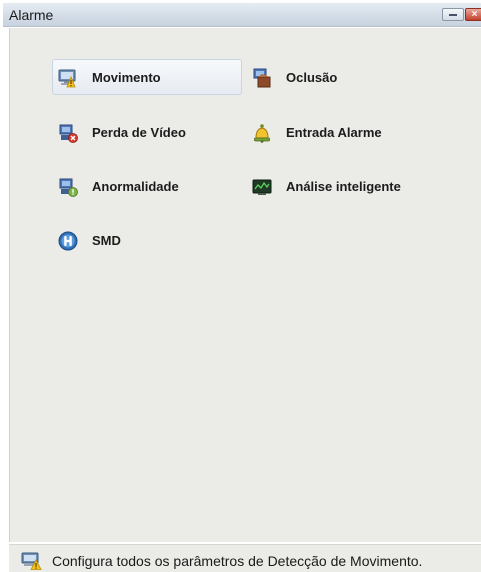  What do you see at coordinates (262, 133) in the screenshot?
I see `alarm-input-icon` at bounding box center [262, 133].